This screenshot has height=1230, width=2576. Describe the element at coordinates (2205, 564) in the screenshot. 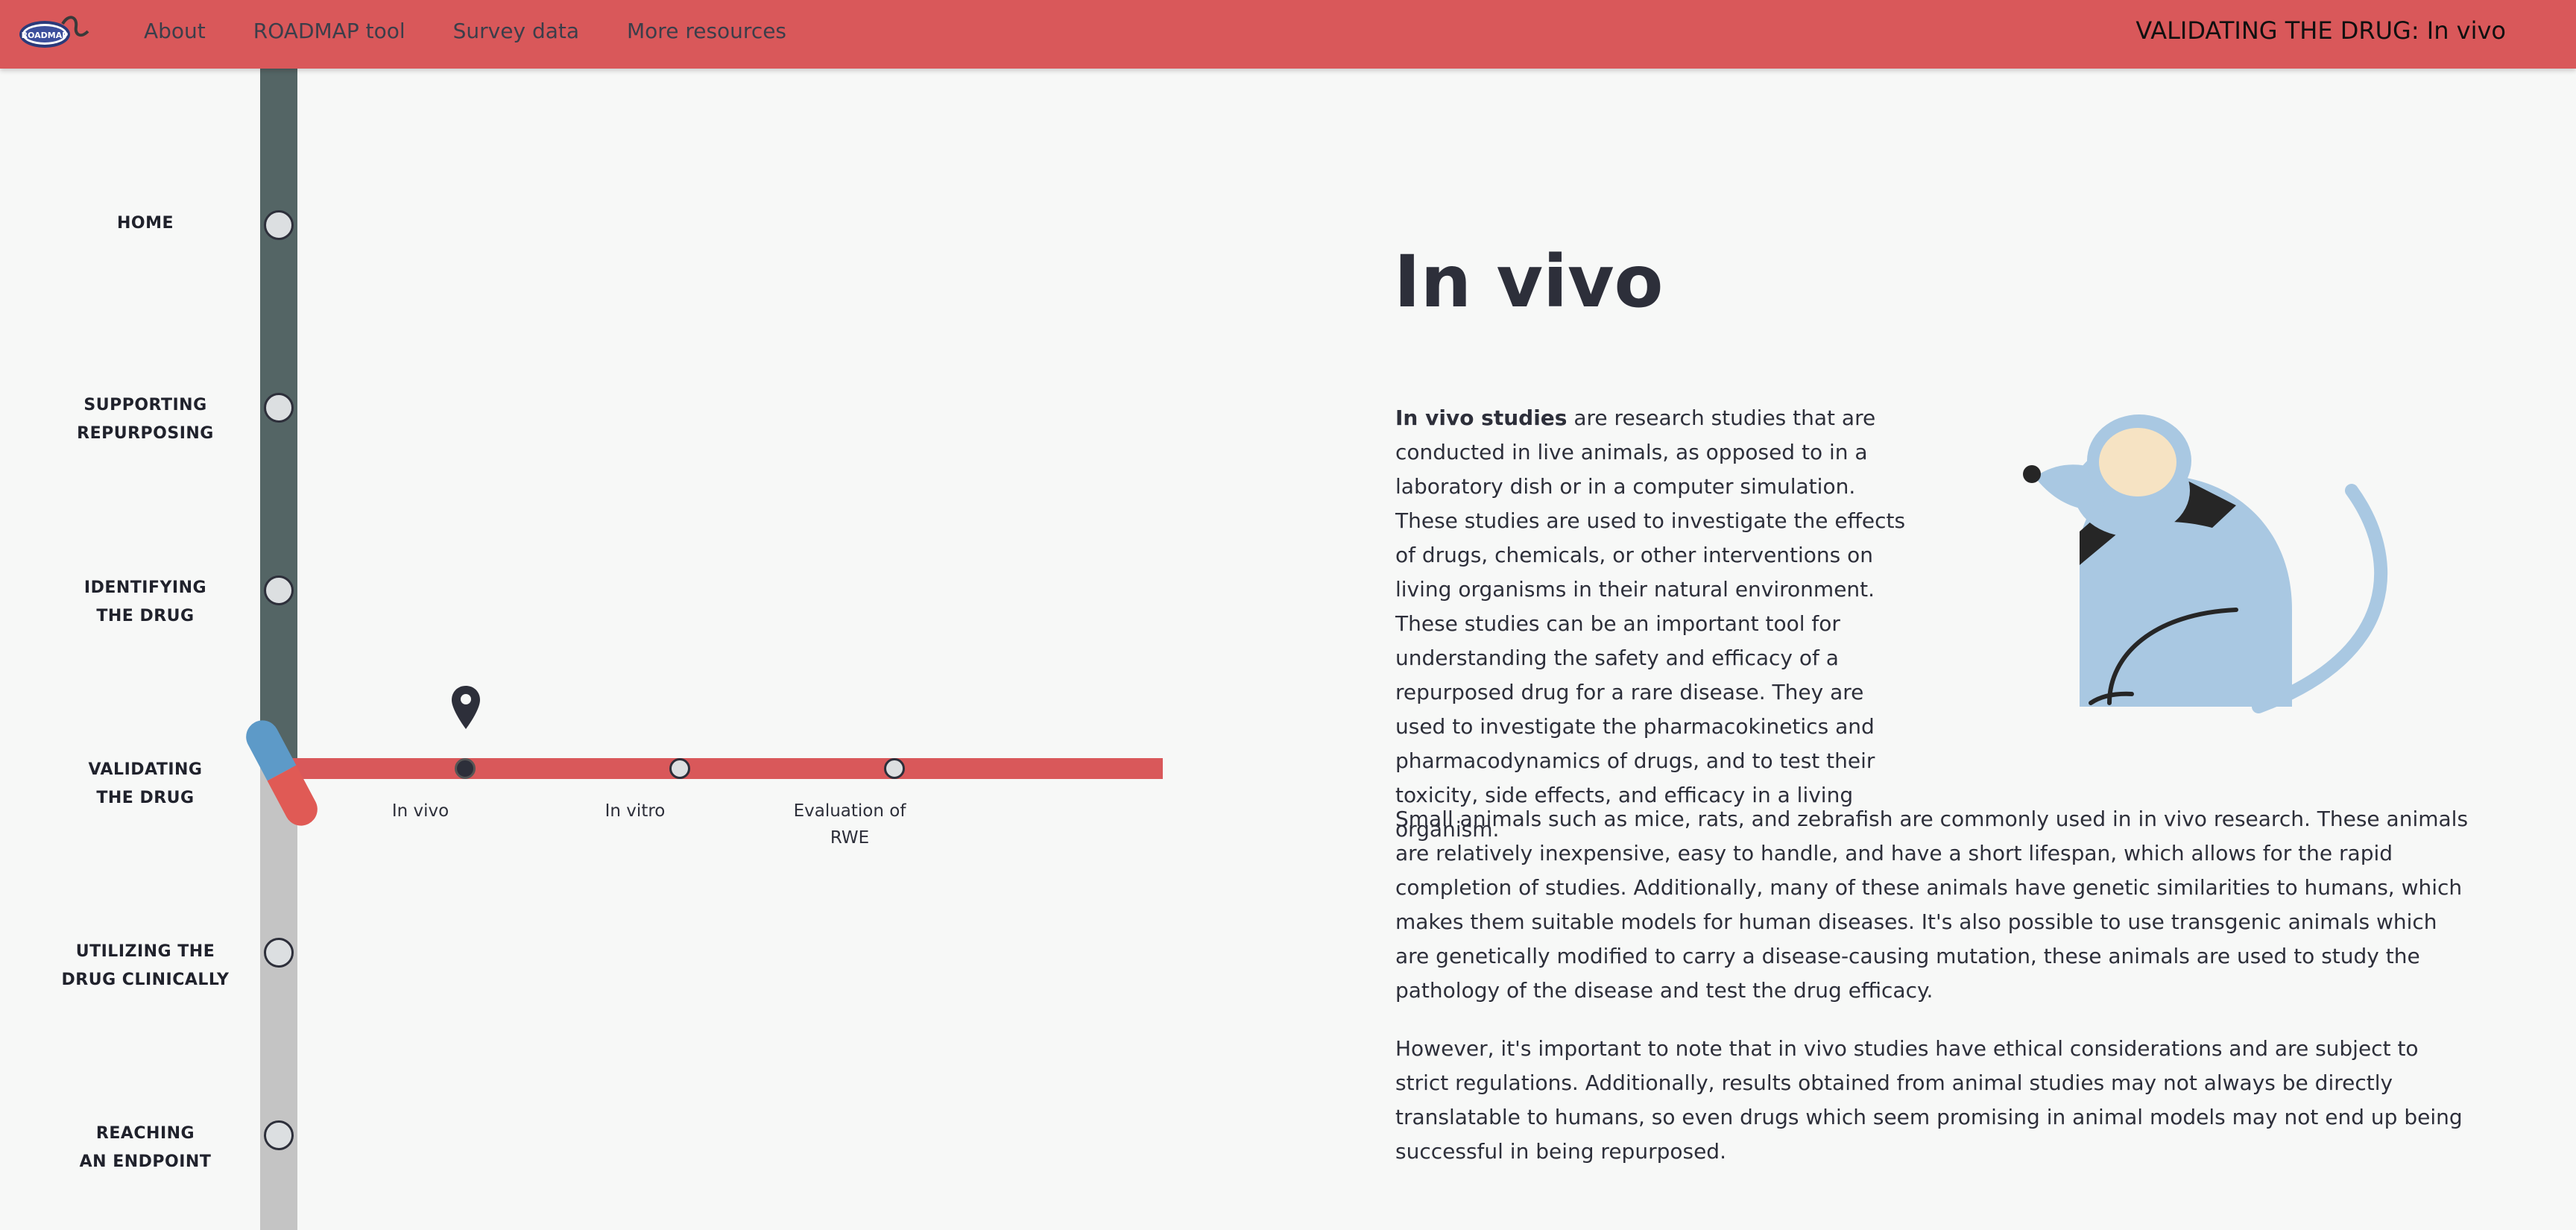

I see `mouse-illustration-icon` at that location.